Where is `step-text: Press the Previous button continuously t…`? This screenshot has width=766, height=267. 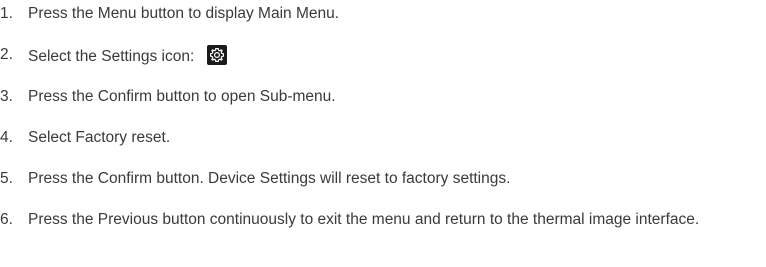 step-text: Press the Previous button continuously t… is located at coordinates (364, 219).